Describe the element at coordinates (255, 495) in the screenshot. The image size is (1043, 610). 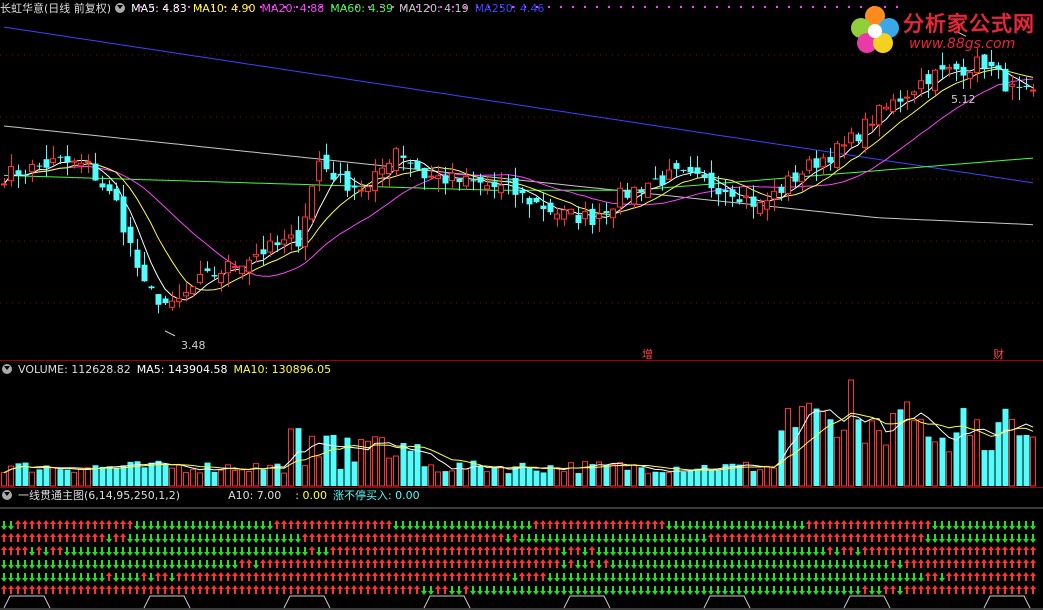
I see `a10-value: A10: 7.00` at that location.